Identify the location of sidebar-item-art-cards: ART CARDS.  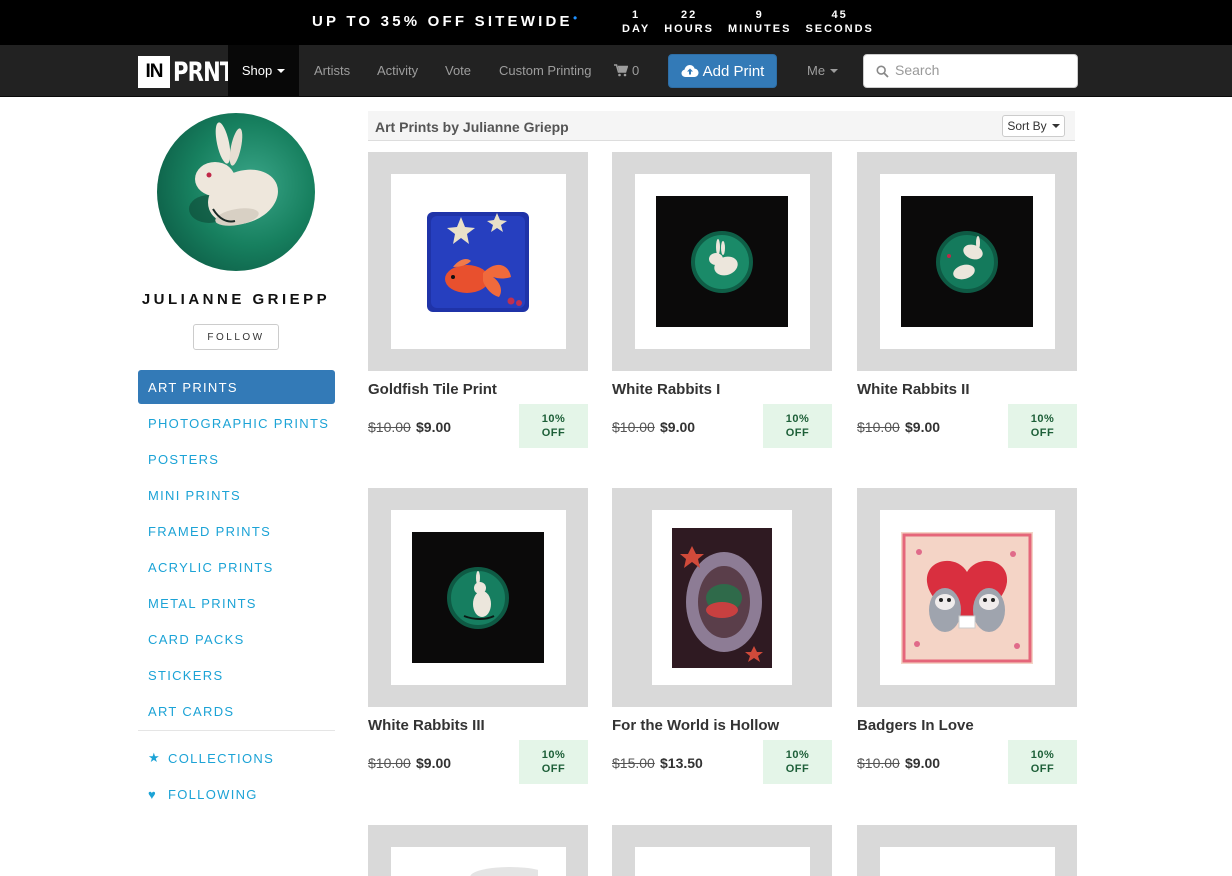
(236, 711).